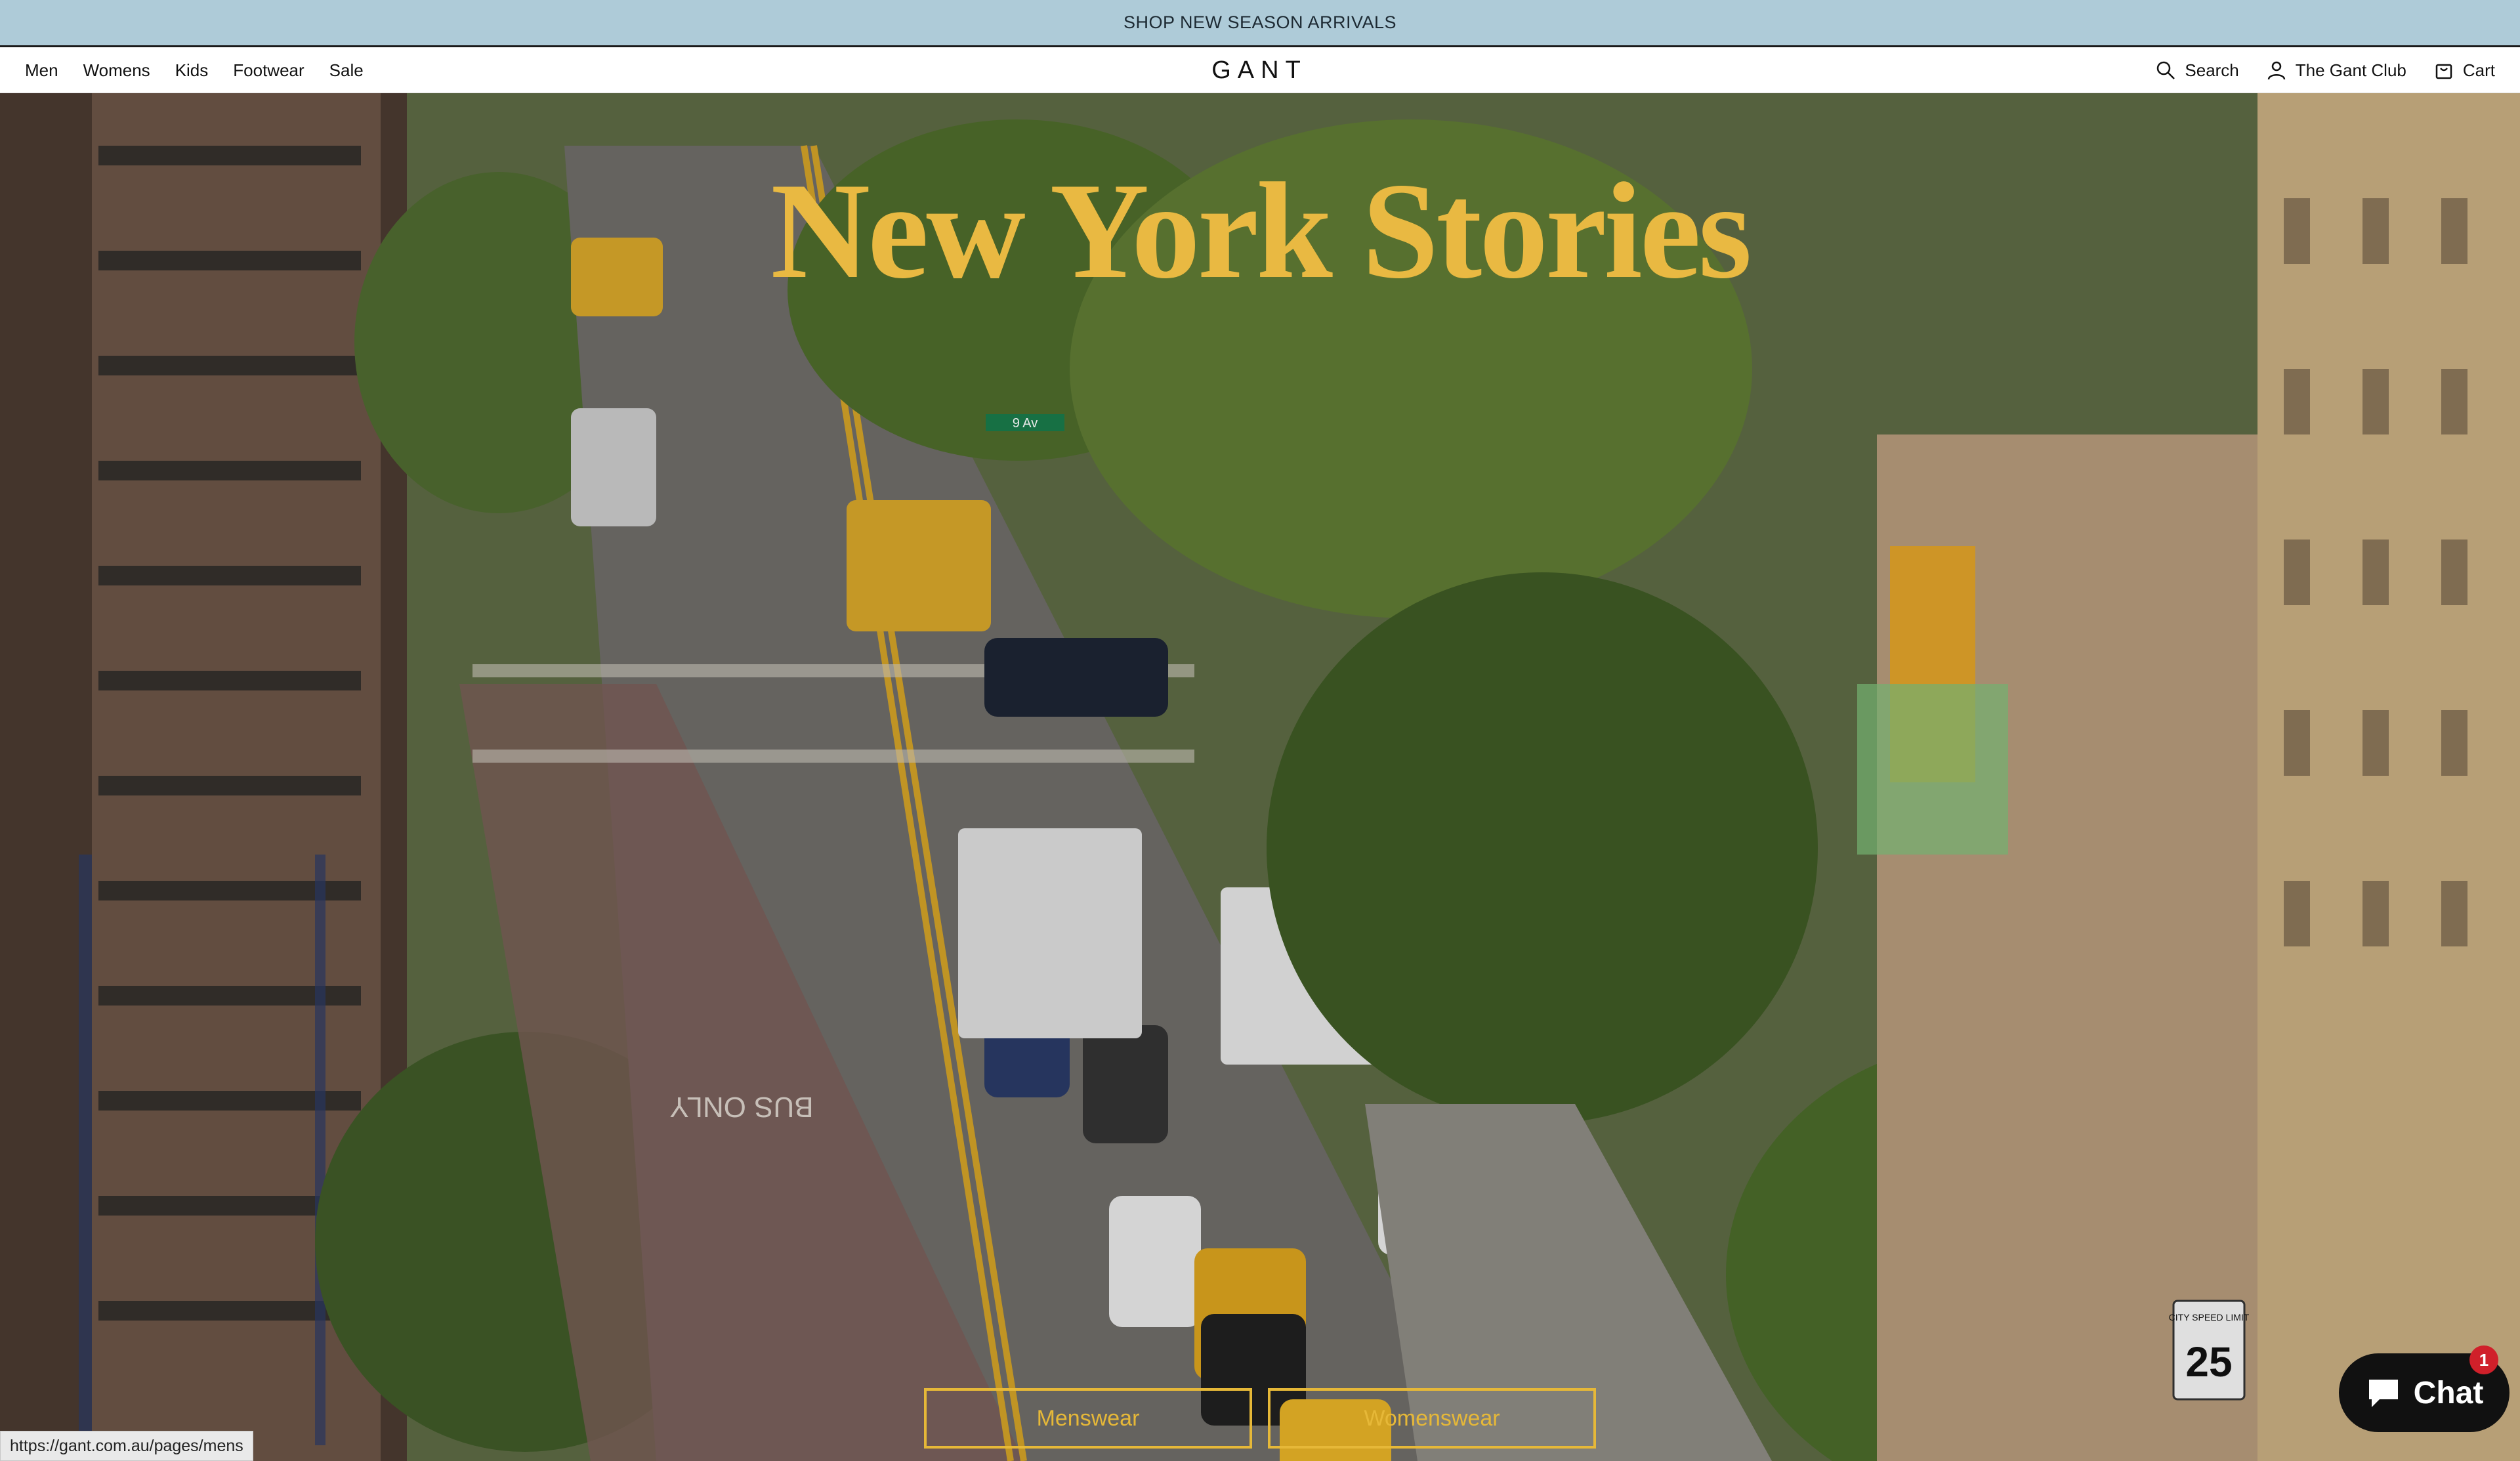 This screenshot has height=1461, width=2520. I want to click on announcement-text: SHOP NEW SEASON ARRIVALS, so click(1260, 22).